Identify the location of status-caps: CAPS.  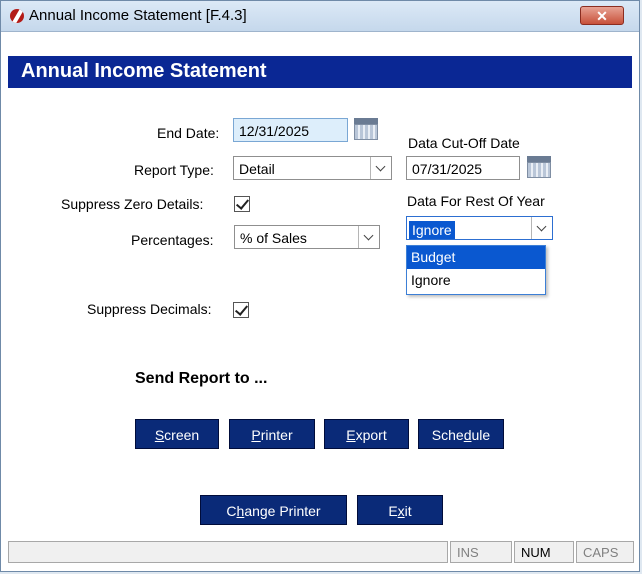
(605, 552).